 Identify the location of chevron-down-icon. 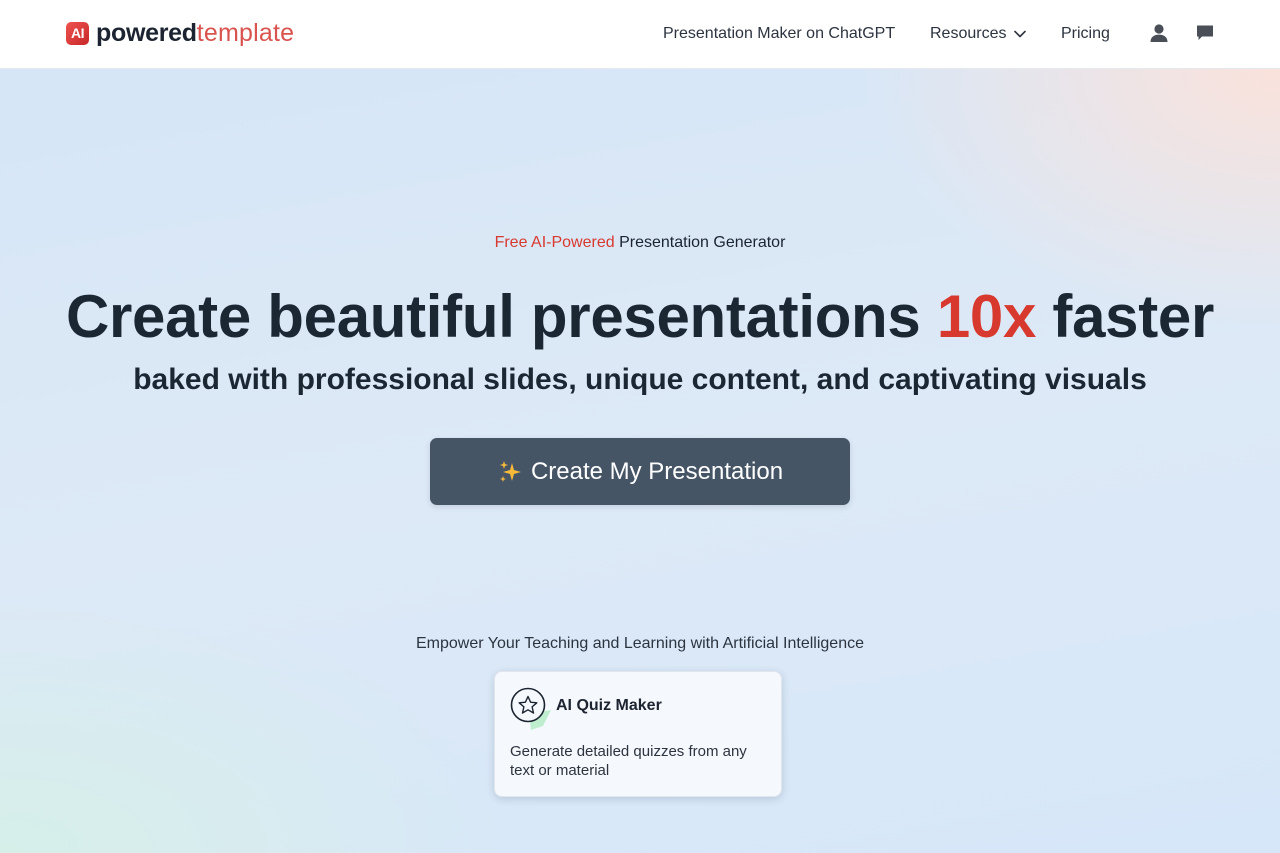
(1020, 34).